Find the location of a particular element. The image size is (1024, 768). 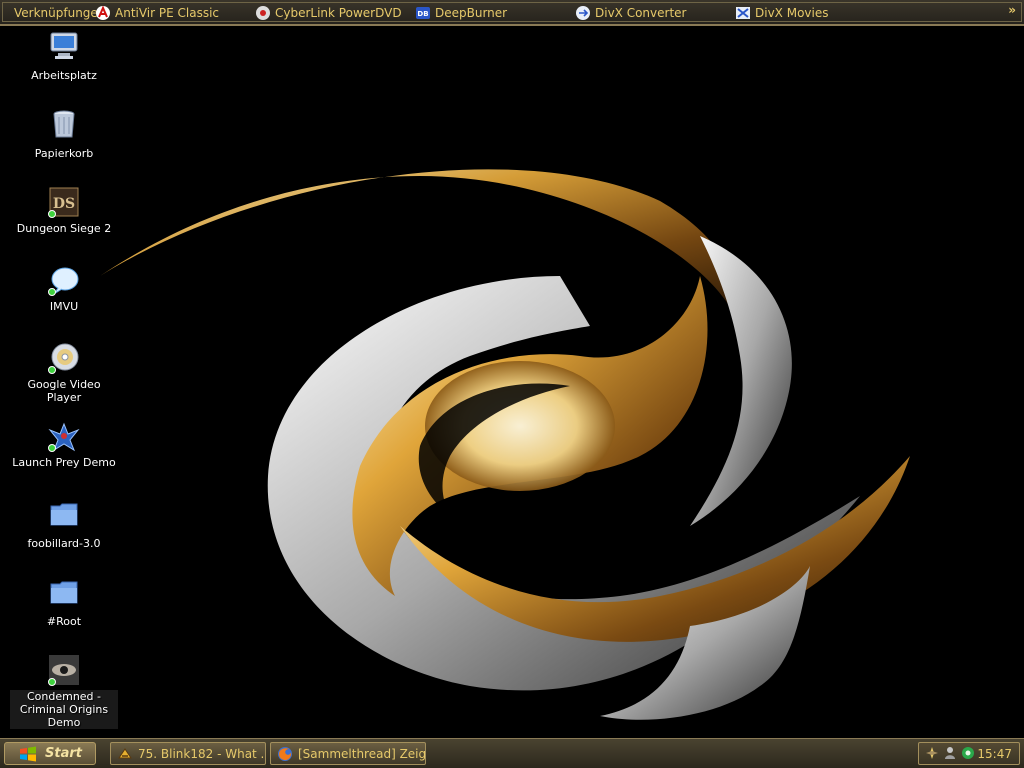

firefox-icon is located at coordinates (285, 753).